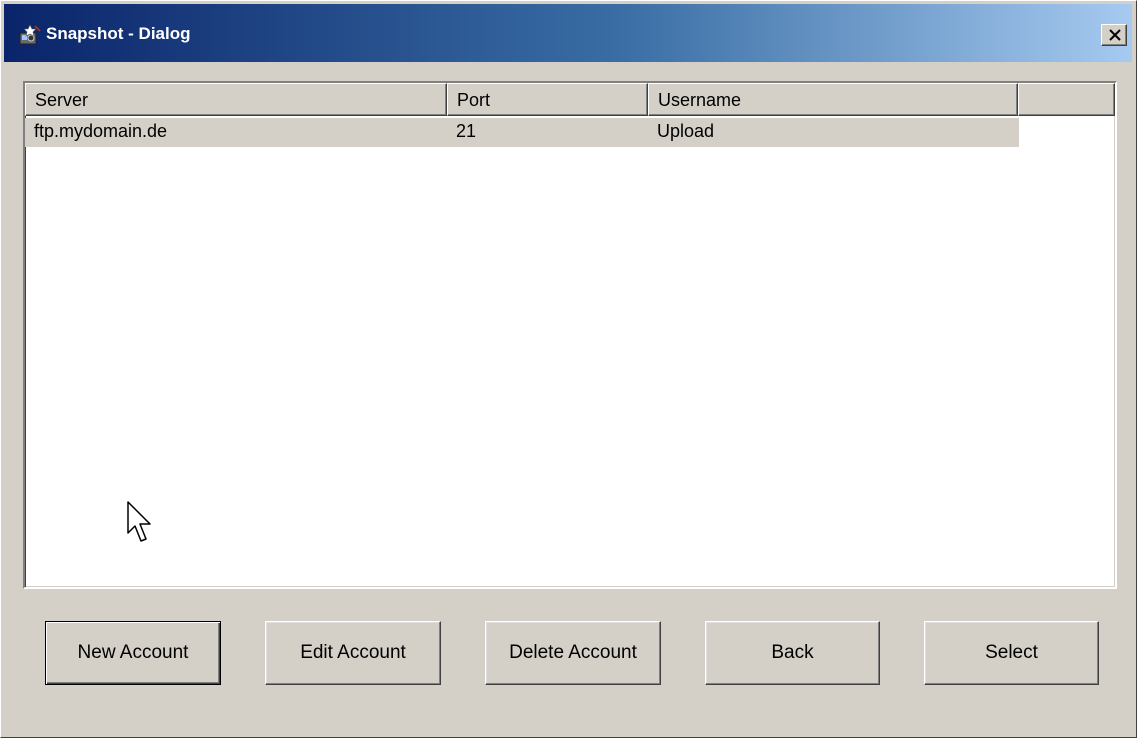  Describe the element at coordinates (236, 99) in the screenshot. I see `column-header-server: Server` at that location.